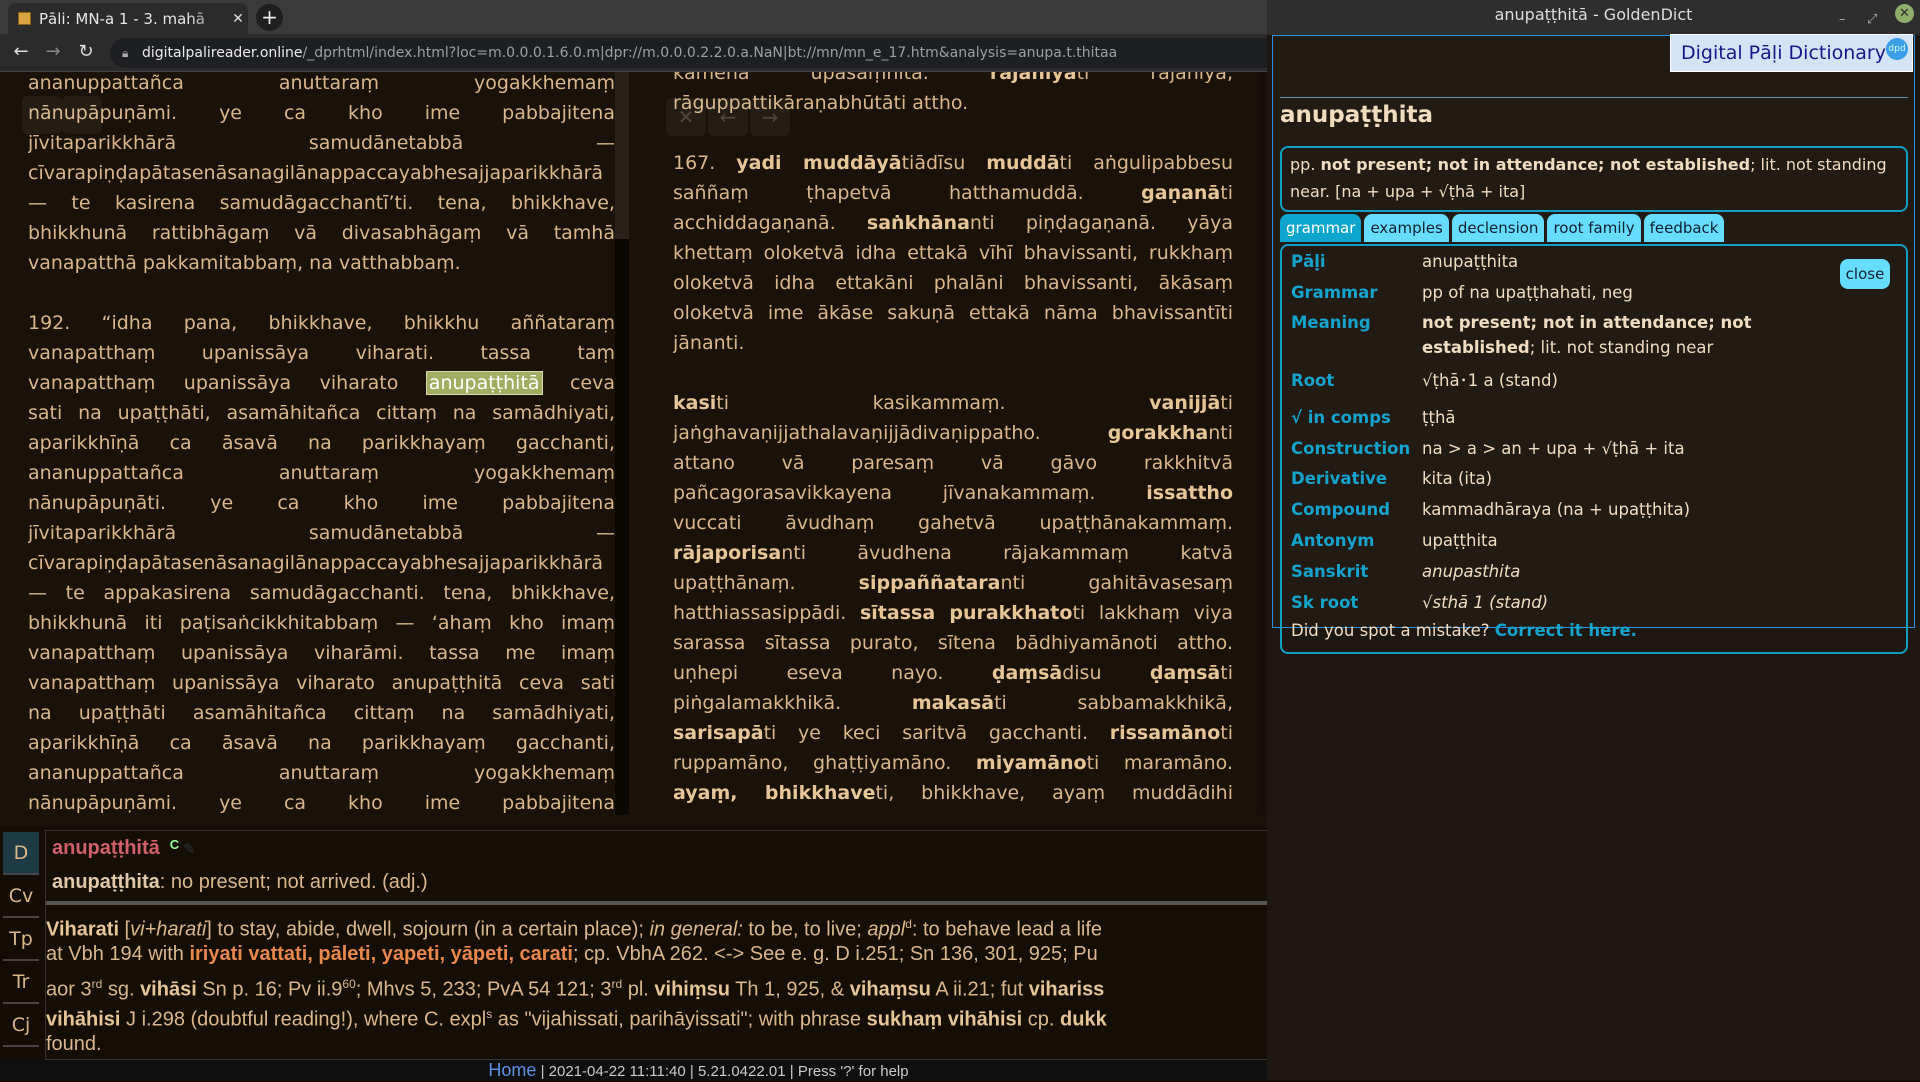  I want to click on bold-term: sukhaṃ vihāhisi, so click(944, 1019).